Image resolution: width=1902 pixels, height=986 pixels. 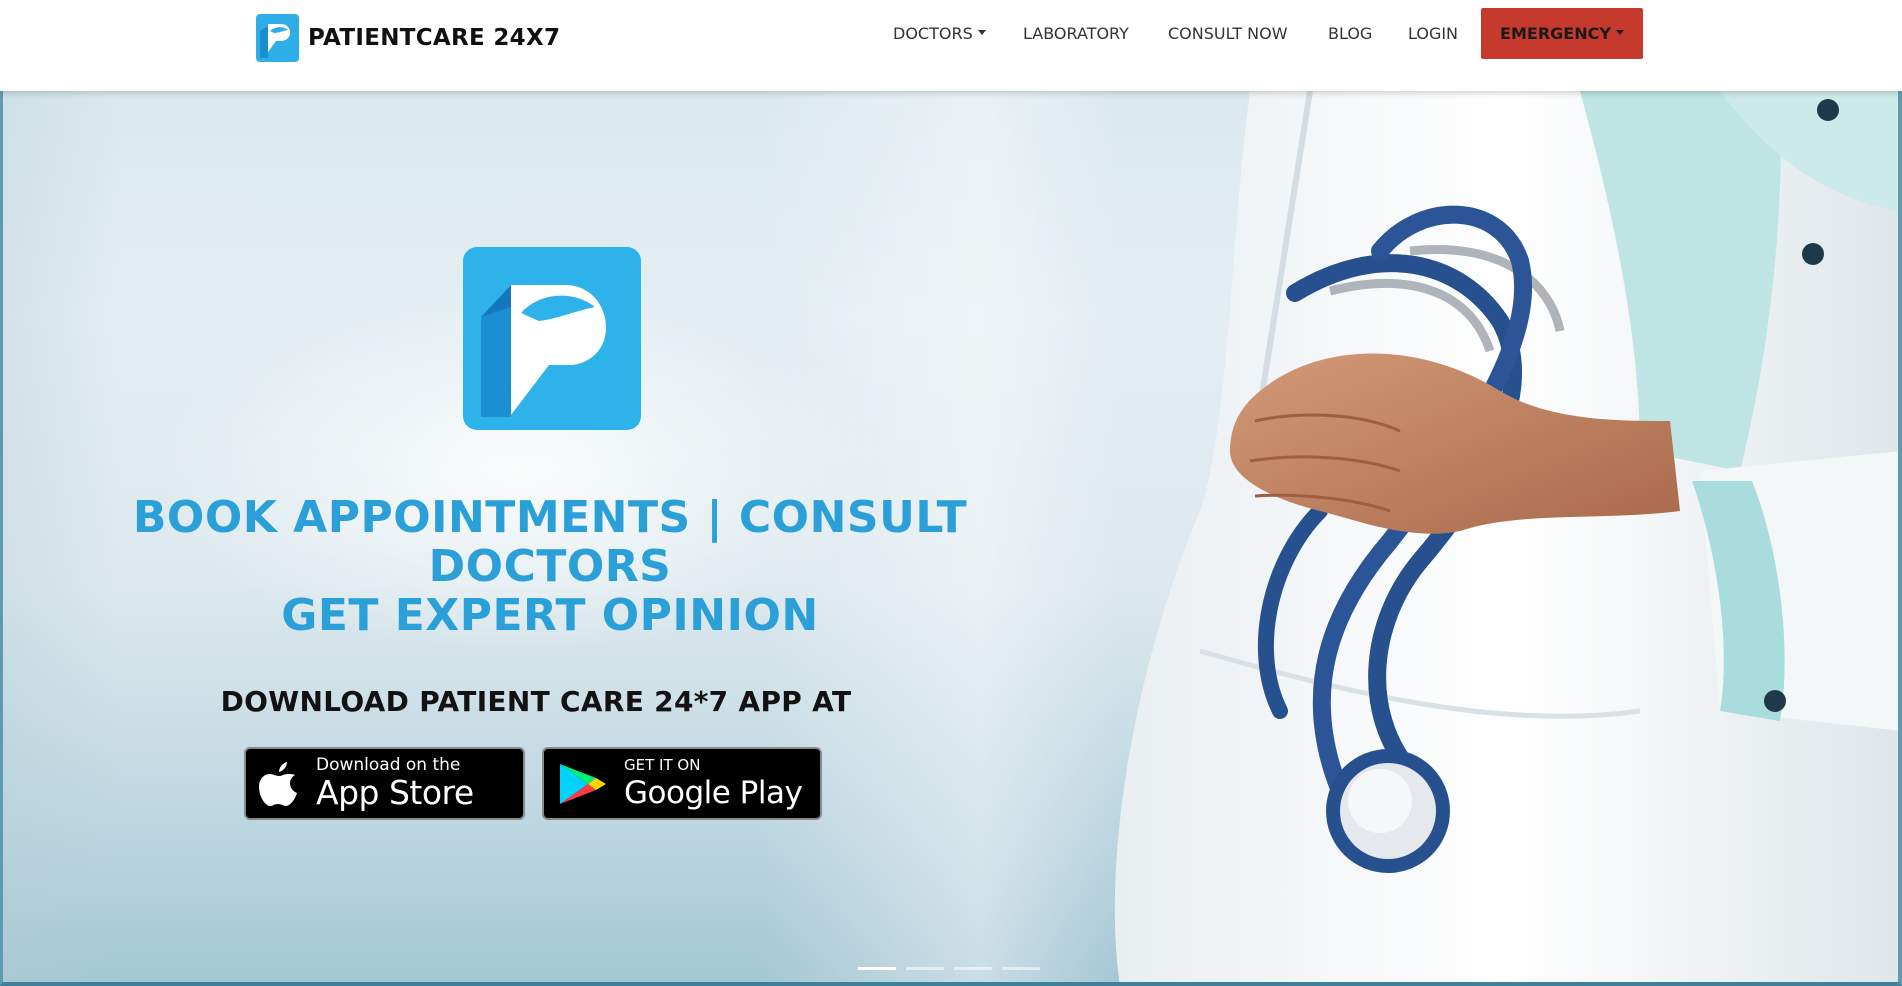 I want to click on download-heading: DOWNLOAD PATIENT CARE 24*7 APP AT, so click(x=536, y=701).